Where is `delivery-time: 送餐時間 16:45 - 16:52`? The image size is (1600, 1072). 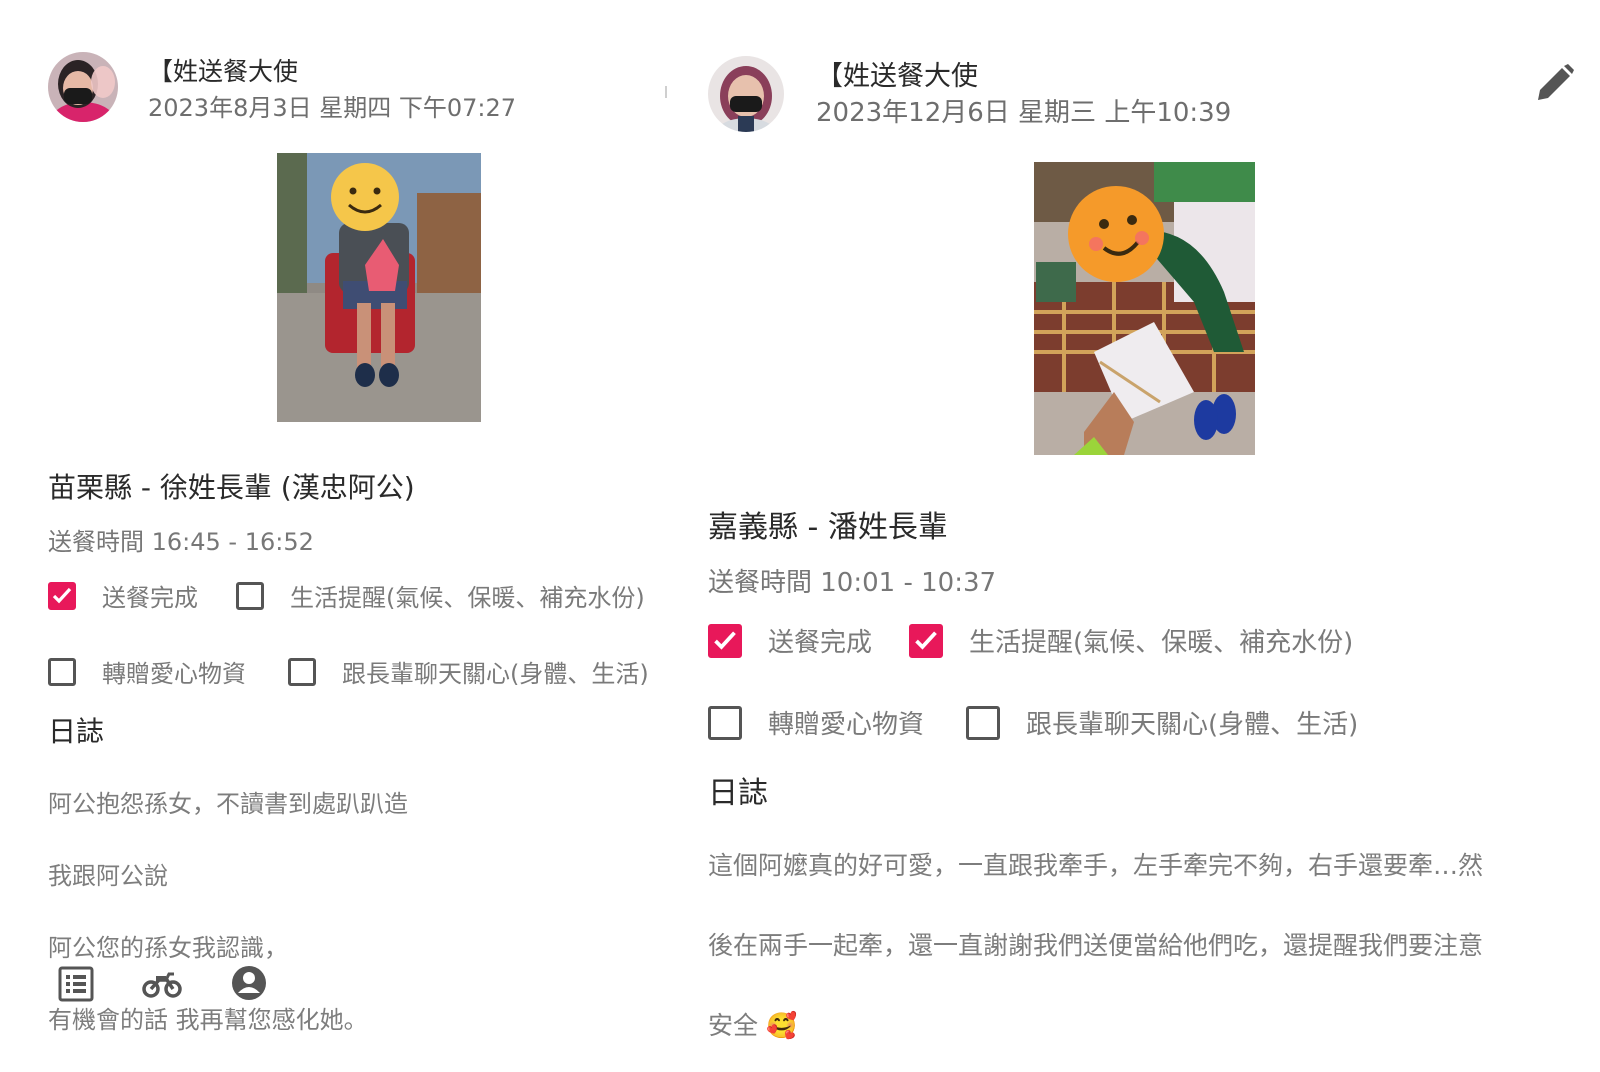 delivery-time: 送餐時間 16:45 - 16:52 is located at coordinates (181, 542).